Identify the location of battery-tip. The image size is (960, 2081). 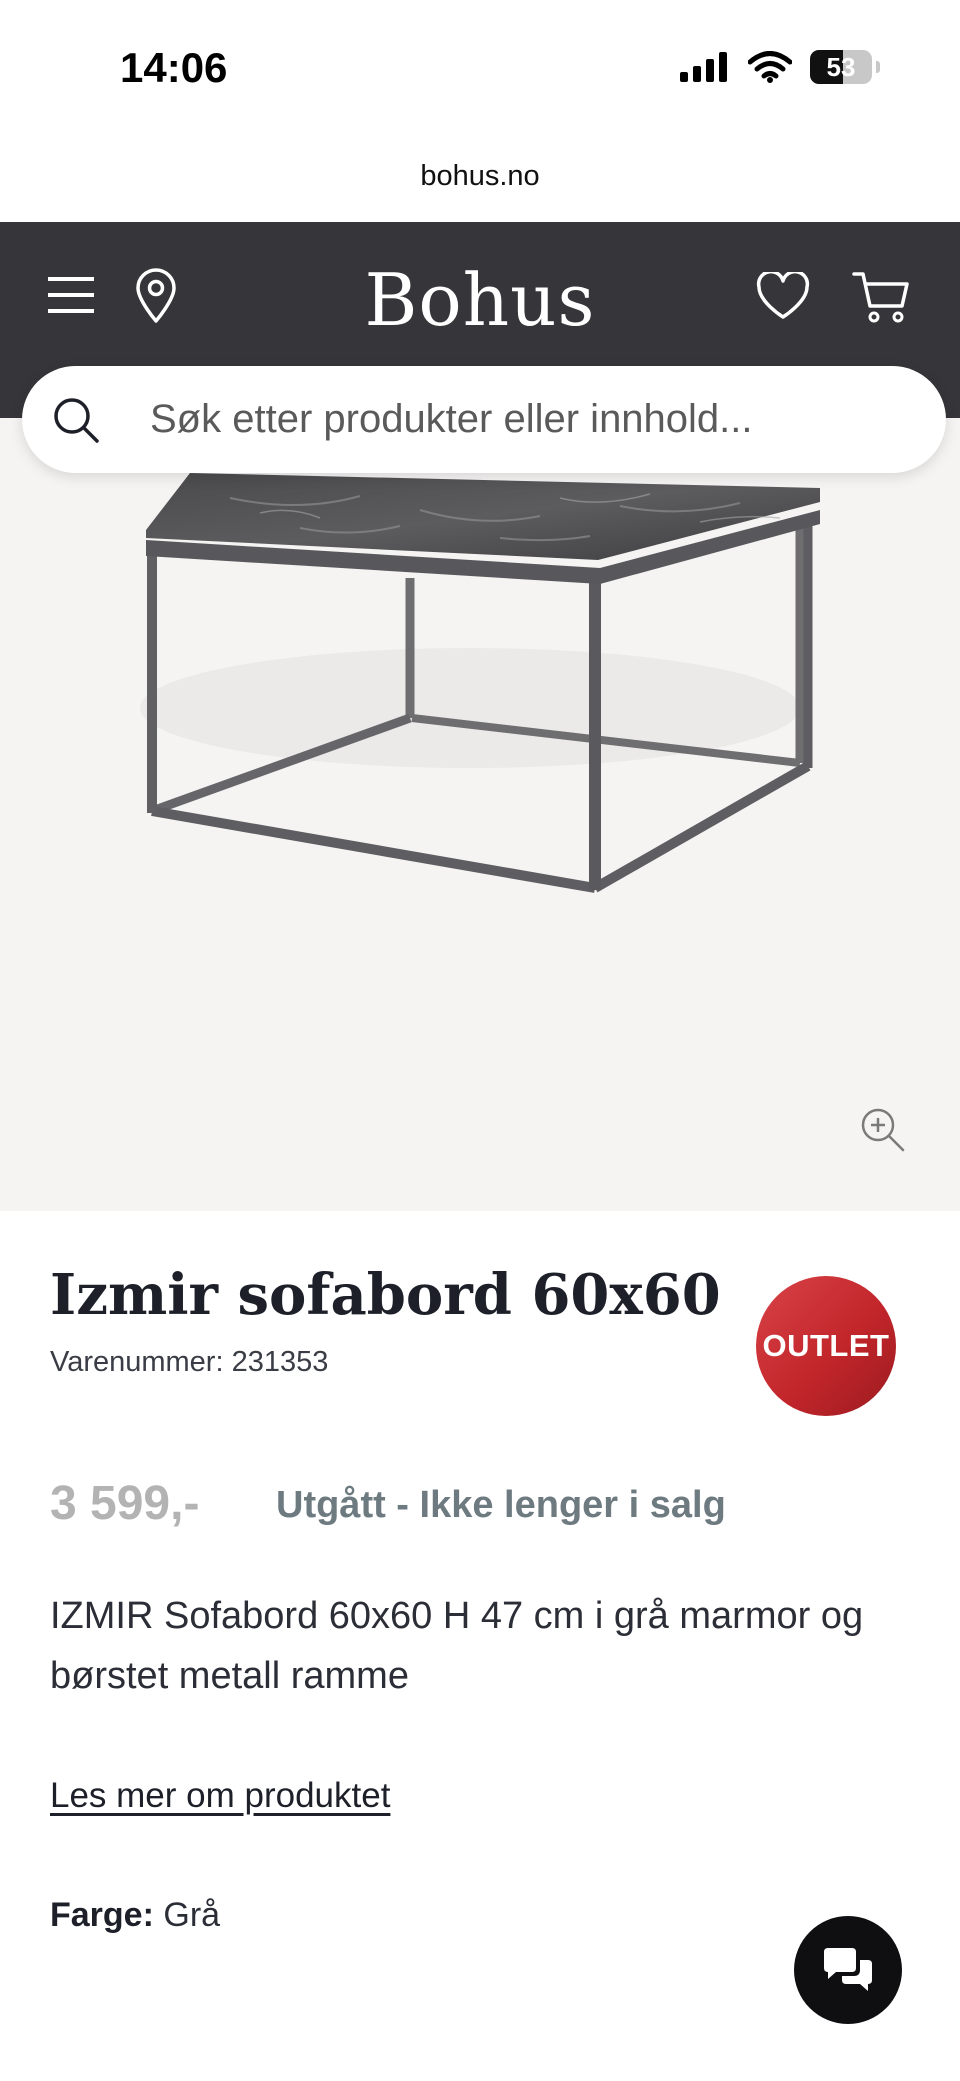
(878, 67).